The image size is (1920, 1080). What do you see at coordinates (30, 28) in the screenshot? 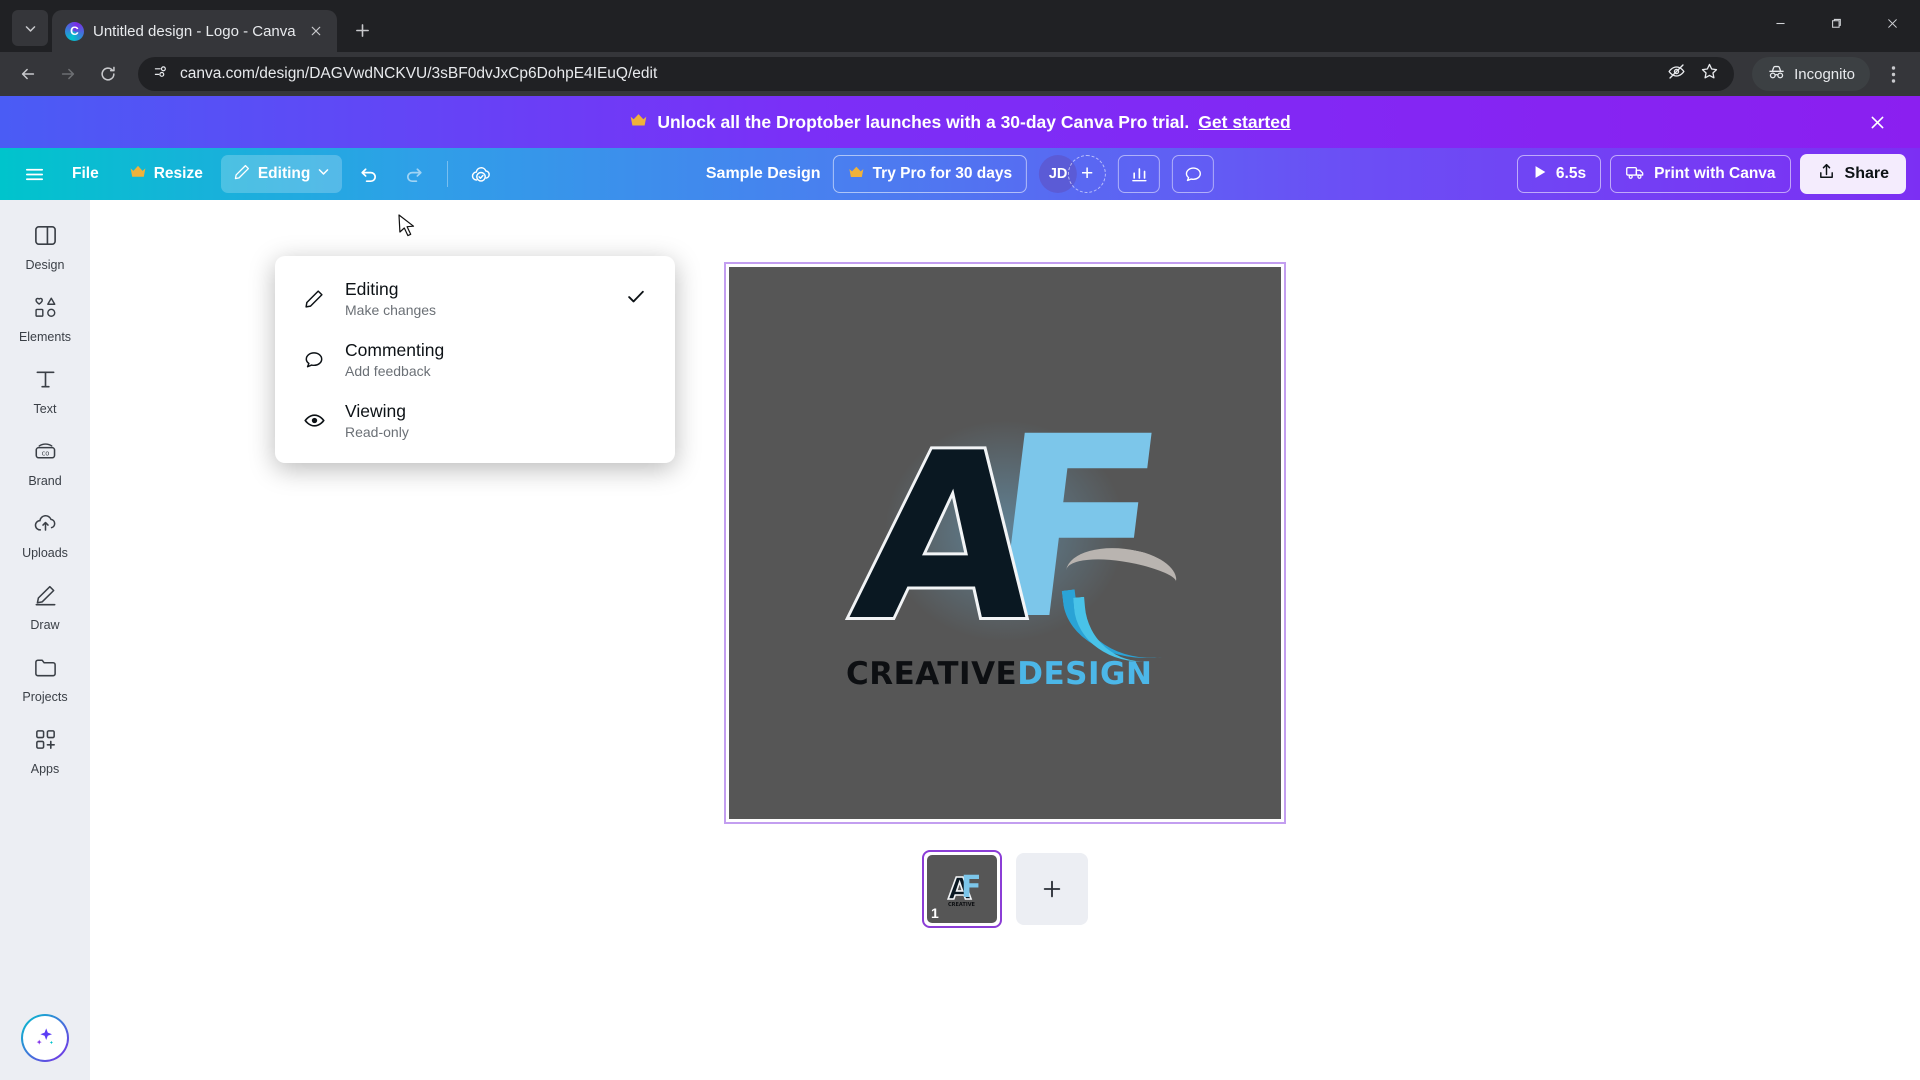
I see `tab-search-button` at bounding box center [30, 28].